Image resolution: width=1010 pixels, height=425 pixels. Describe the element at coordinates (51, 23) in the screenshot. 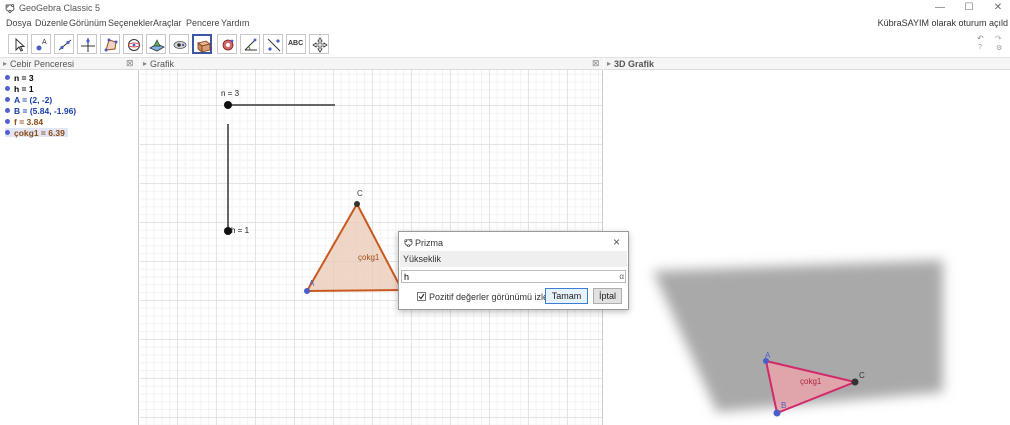

I see `menu-edit: Düzenle` at that location.